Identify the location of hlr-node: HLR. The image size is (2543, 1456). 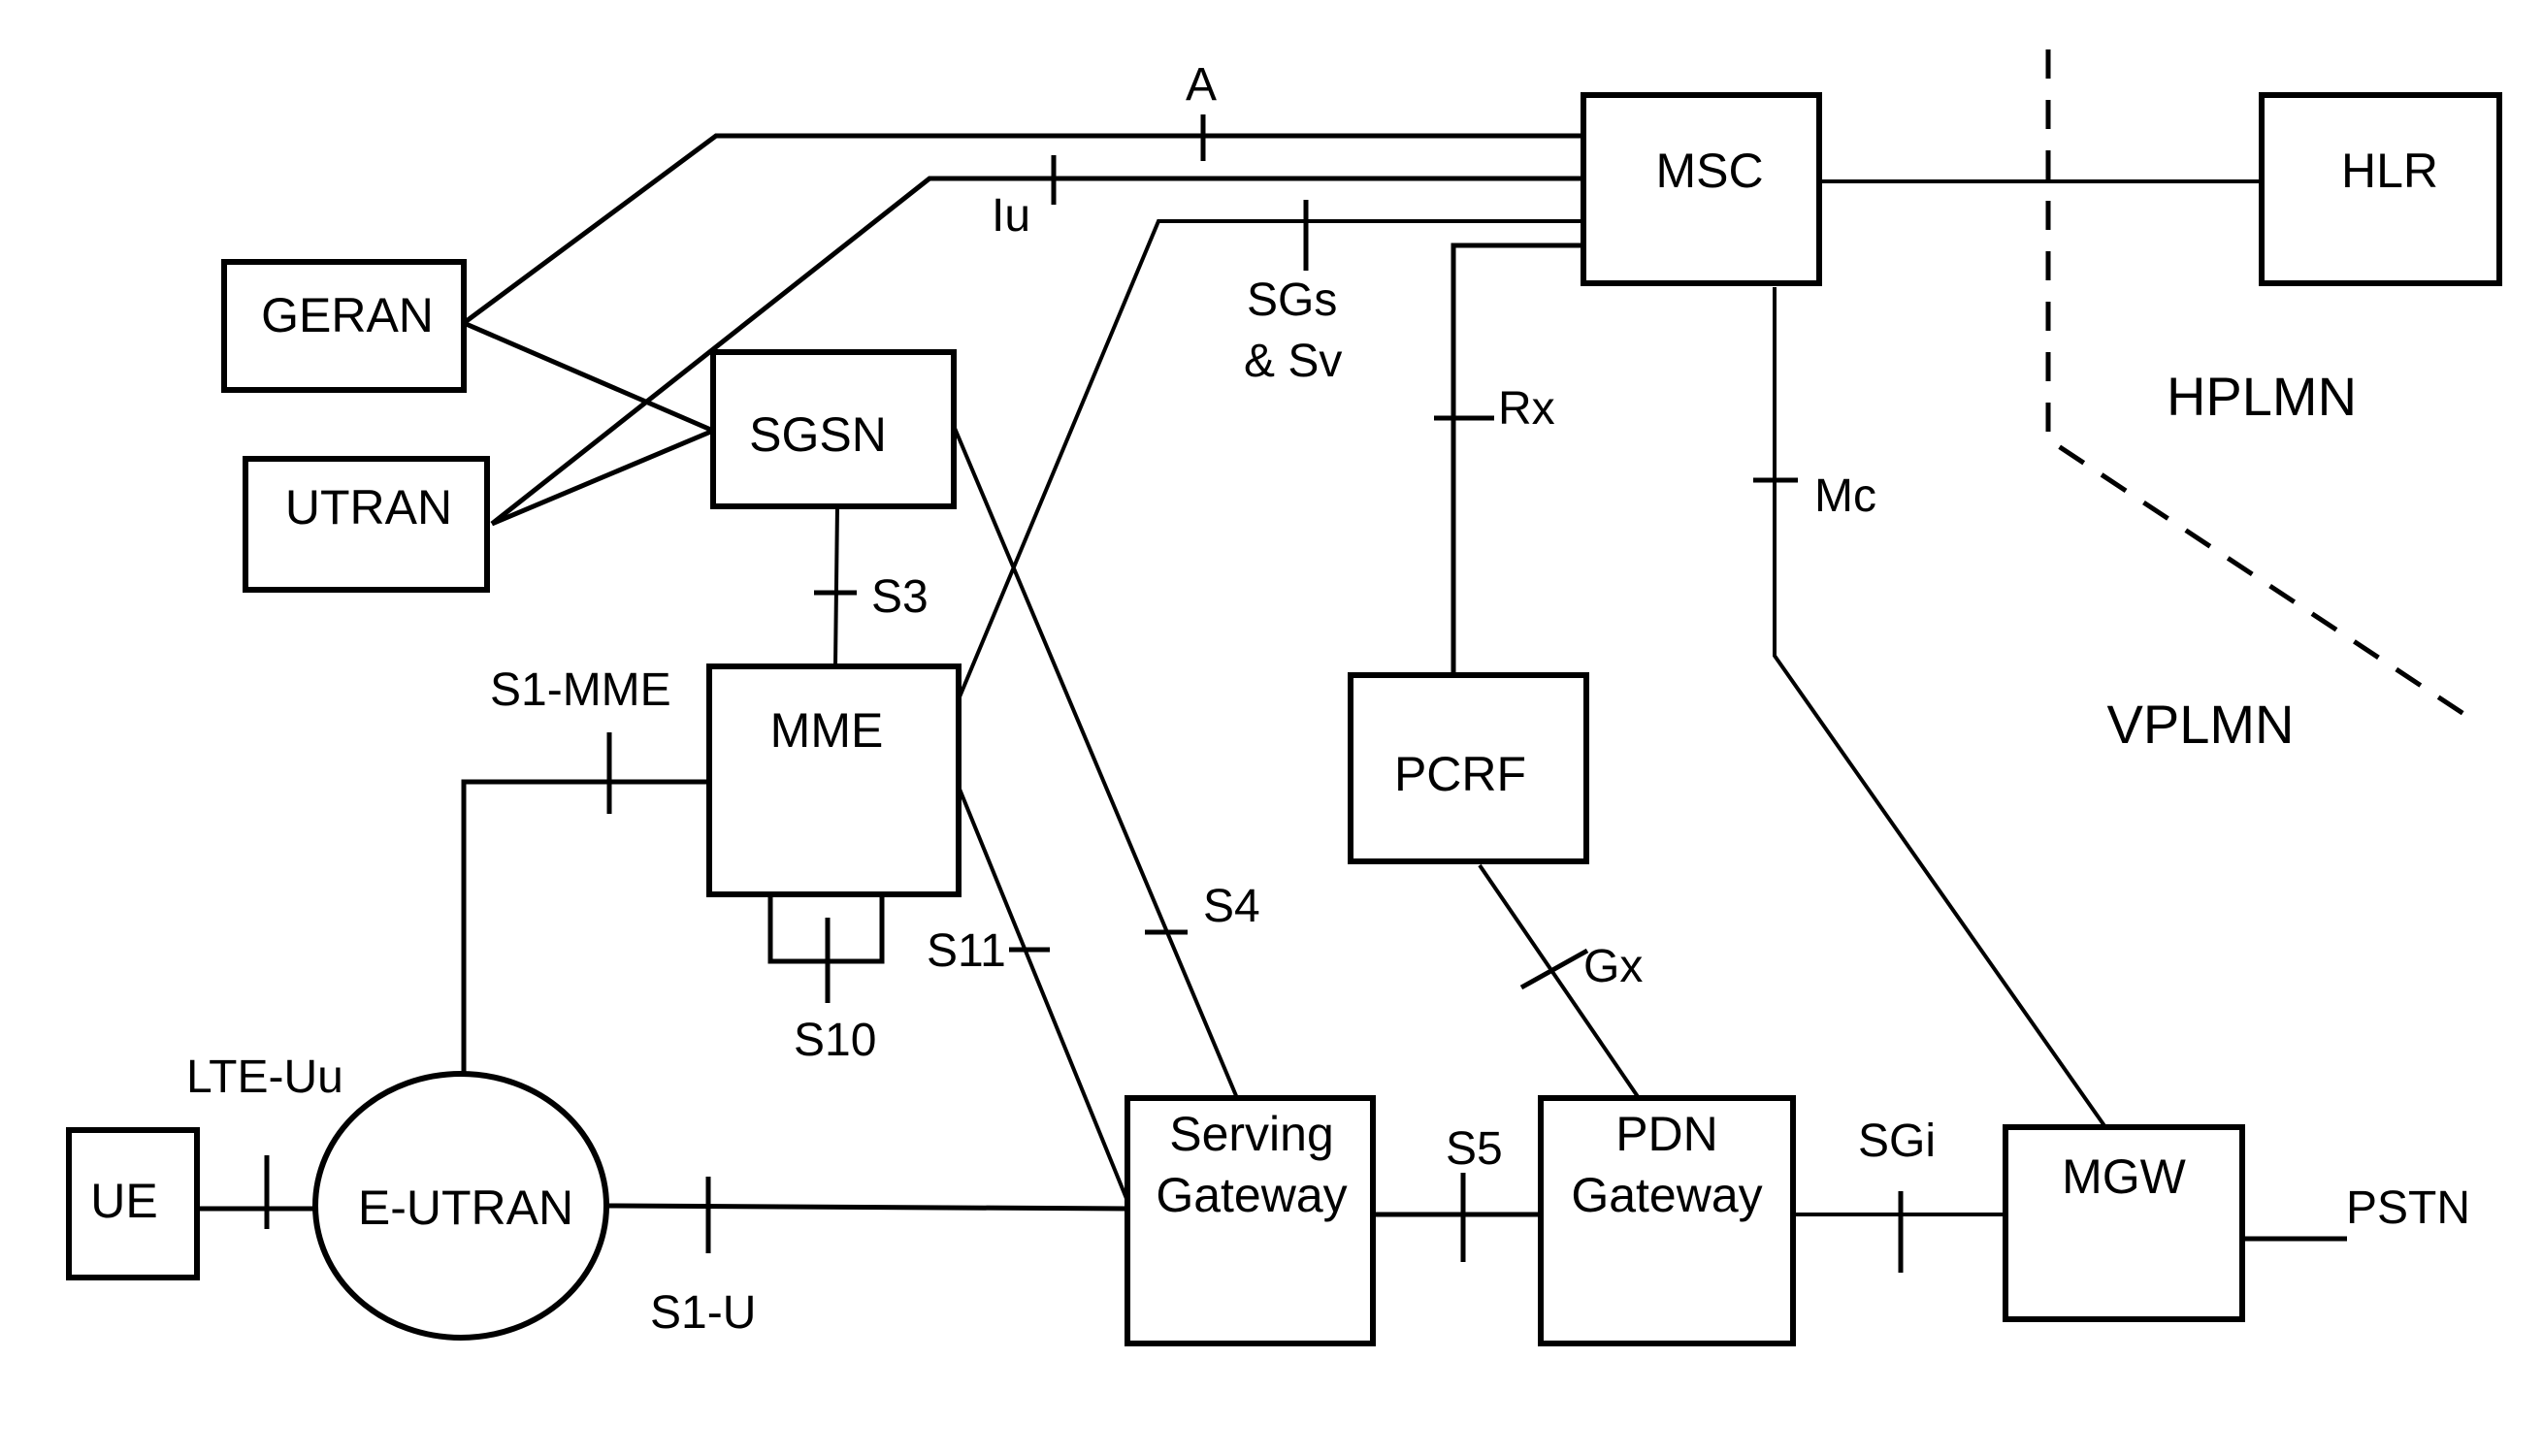
(2380, 189).